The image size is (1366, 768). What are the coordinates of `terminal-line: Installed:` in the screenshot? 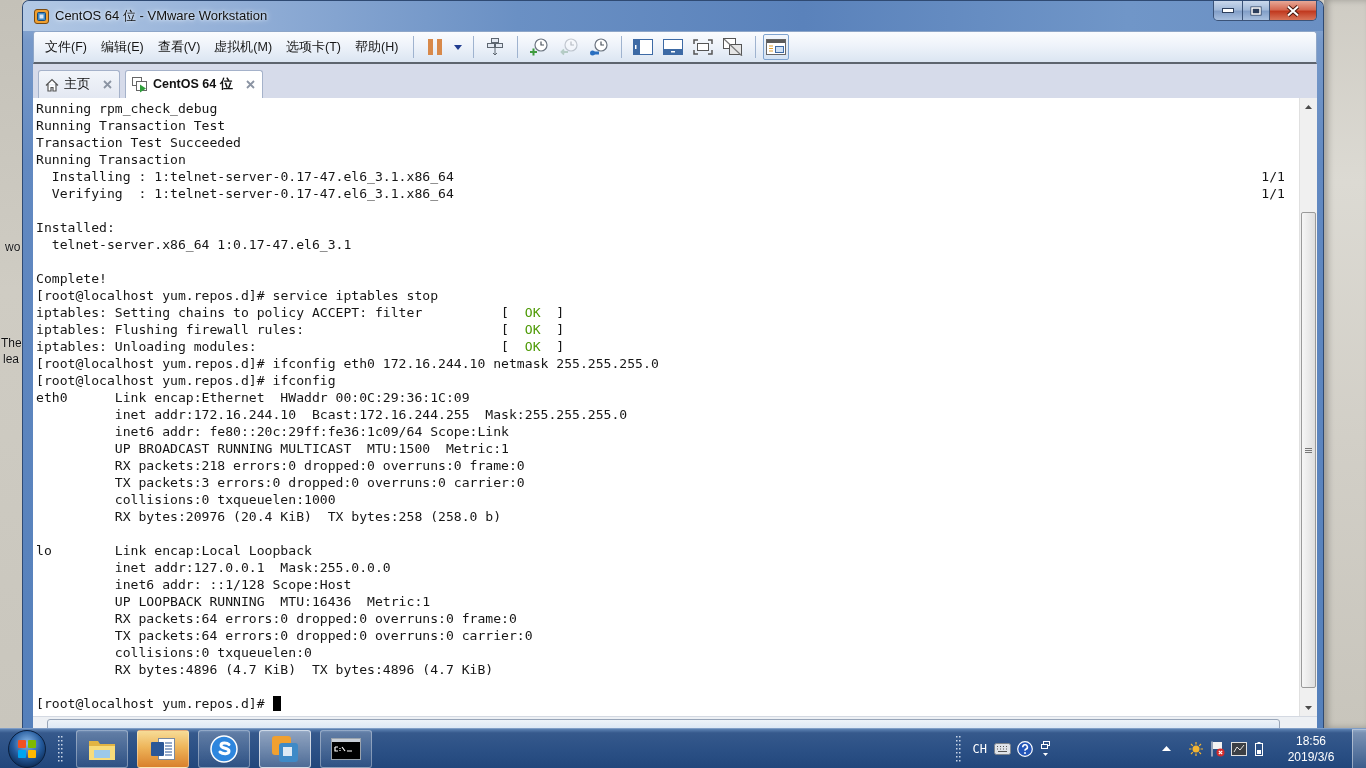 It's located at (75, 227).